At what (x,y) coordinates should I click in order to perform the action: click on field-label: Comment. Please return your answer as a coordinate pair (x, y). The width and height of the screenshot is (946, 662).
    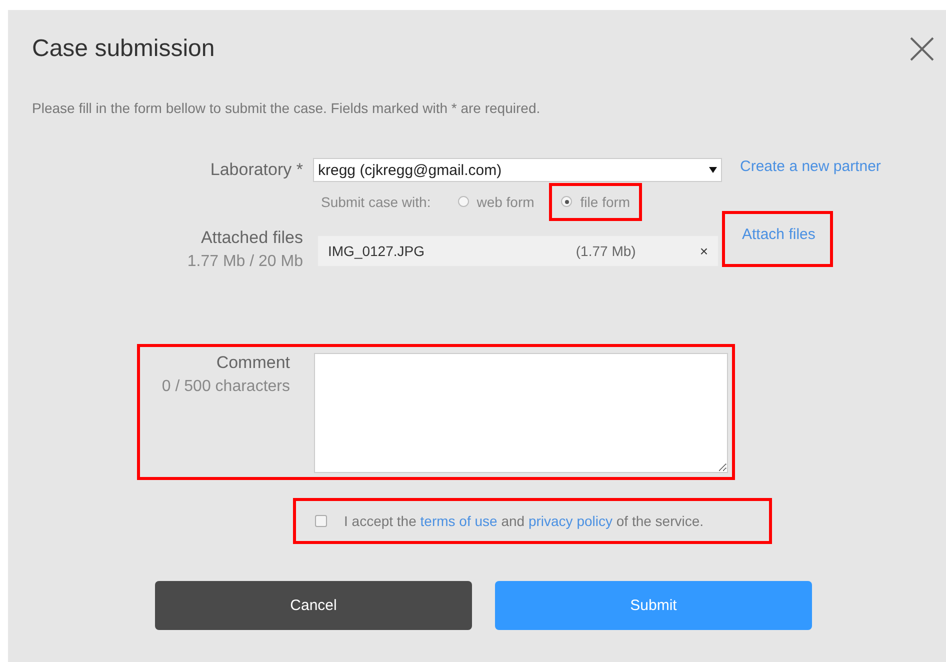
    Looking at the image, I should click on (252, 363).